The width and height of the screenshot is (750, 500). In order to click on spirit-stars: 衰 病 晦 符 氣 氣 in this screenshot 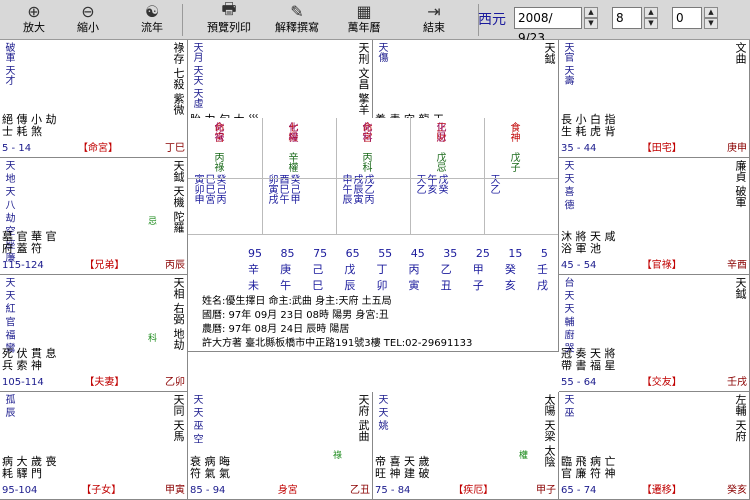, I will do `click(210, 467)`.